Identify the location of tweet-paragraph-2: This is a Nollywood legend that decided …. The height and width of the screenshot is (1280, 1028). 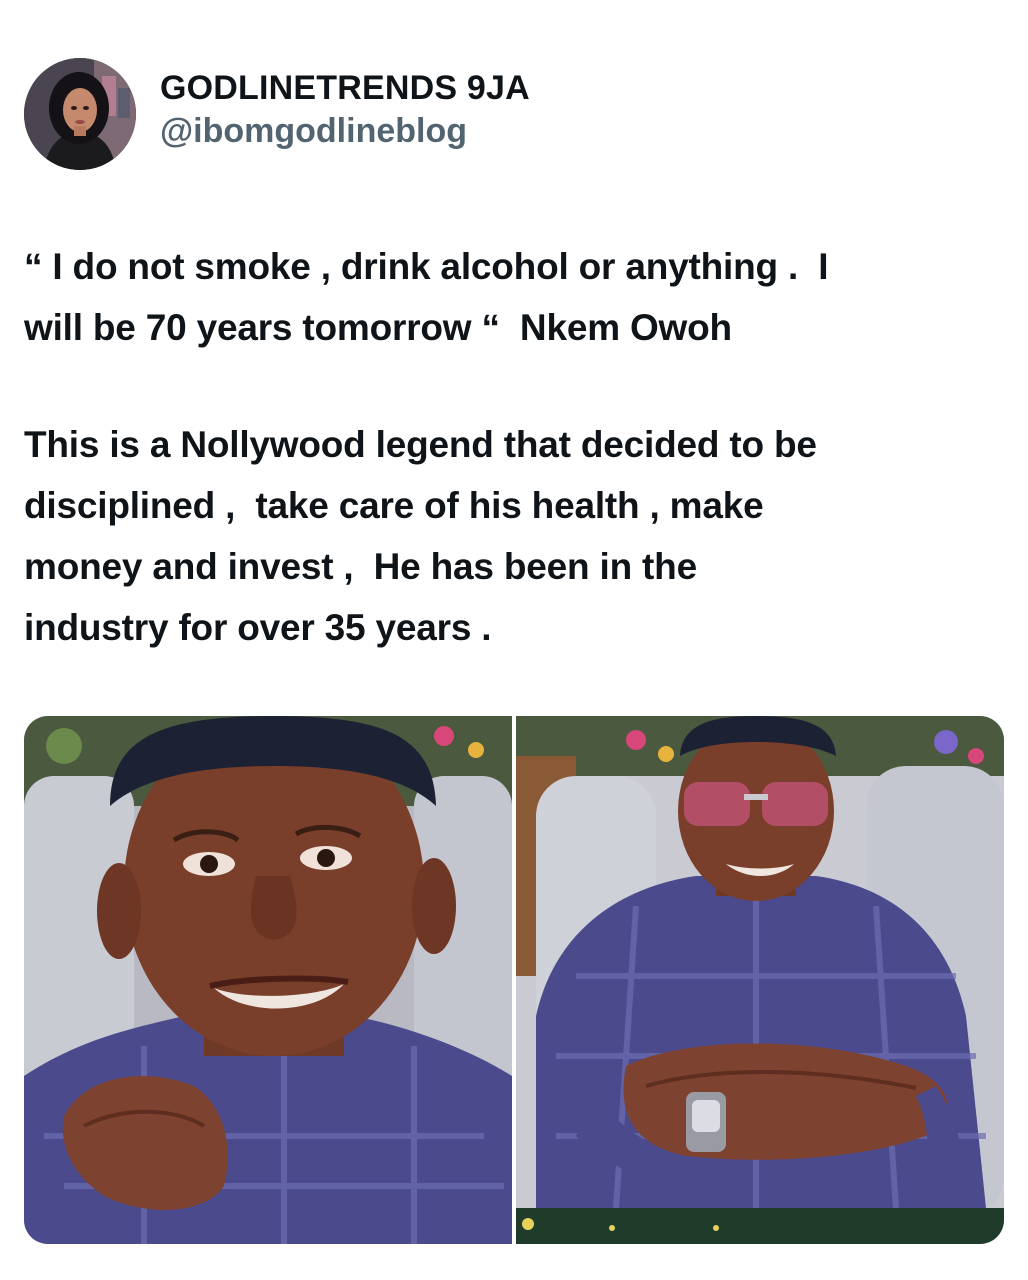
(420, 536).